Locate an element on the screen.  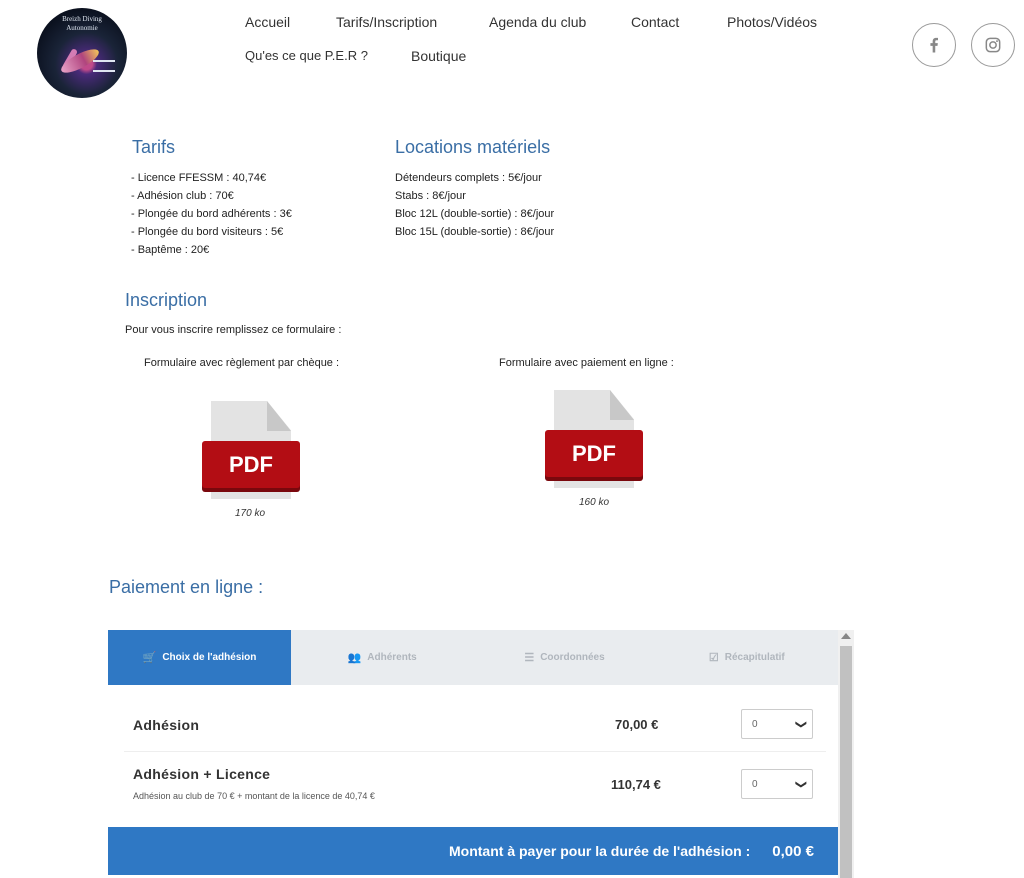
payment-title: Paiement en ligne : is located at coordinates (186, 587).